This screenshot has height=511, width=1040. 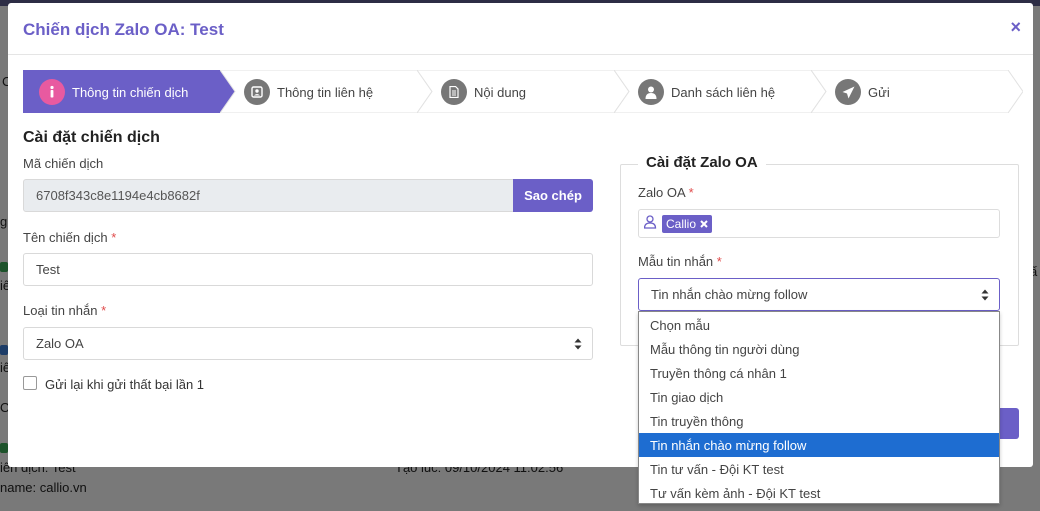 What do you see at coordinates (123, 29) in the screenshot?
I see `modal-title: Chiến dịch Zalo OA: Test` at bounding box center [123, 29].